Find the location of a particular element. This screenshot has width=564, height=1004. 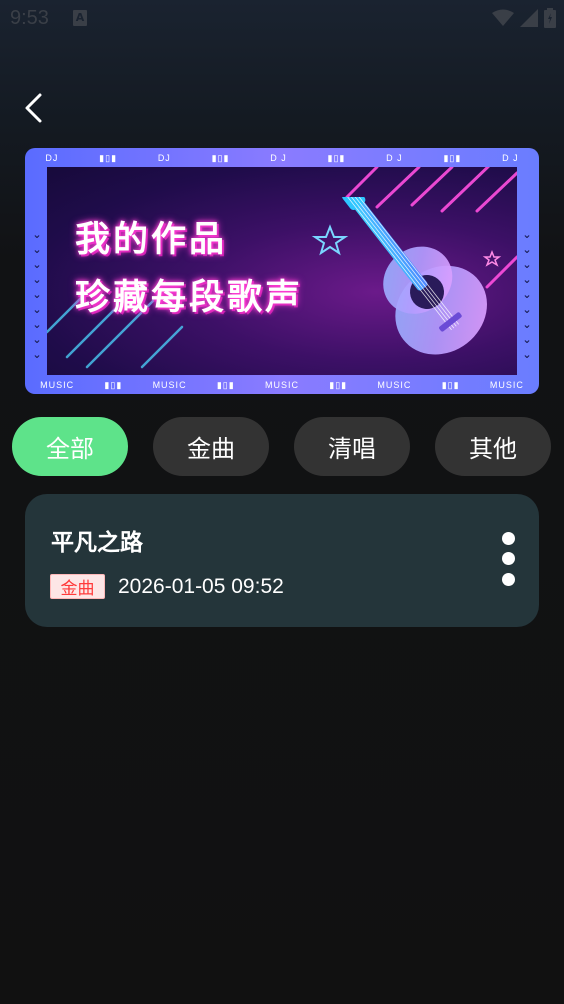

tab-acapella: 清唱 is located at coordinates (352, 446).